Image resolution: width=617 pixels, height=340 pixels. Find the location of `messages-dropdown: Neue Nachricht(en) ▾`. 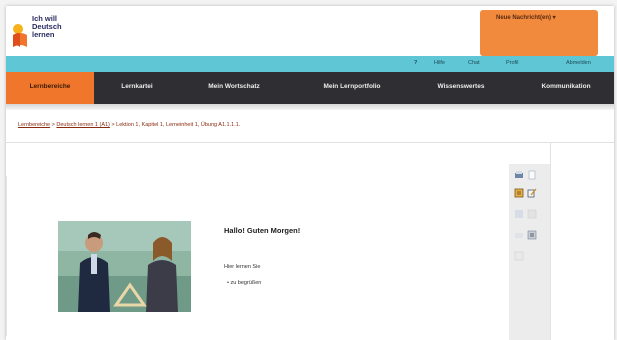

messages-dropdown: Neue Nachricht(en) ▾ is located at coordinates (539, 33).